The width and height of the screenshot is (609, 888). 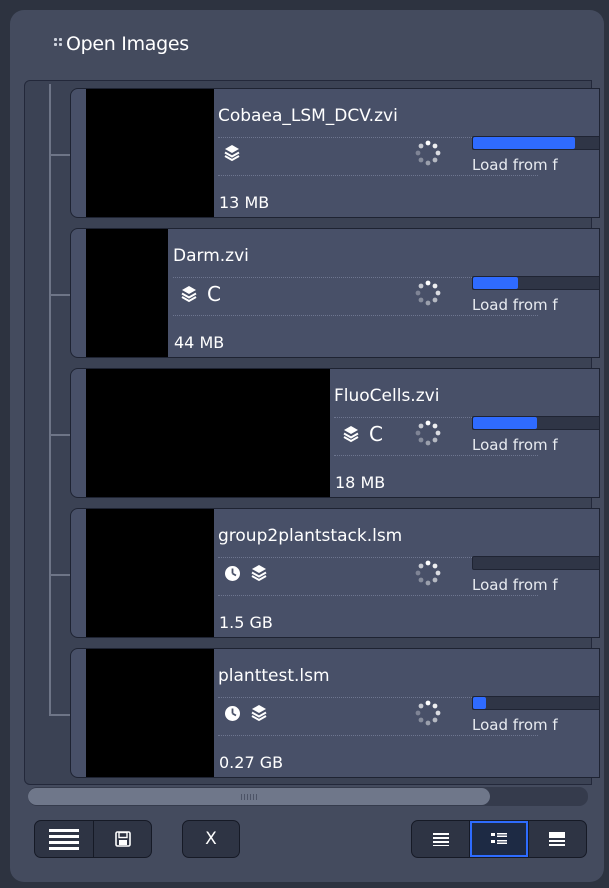 What do you see at coordinates (274, 676) in the screenshot?
I see `image-name: planttest.lsm` at bounding box center [274, 676].